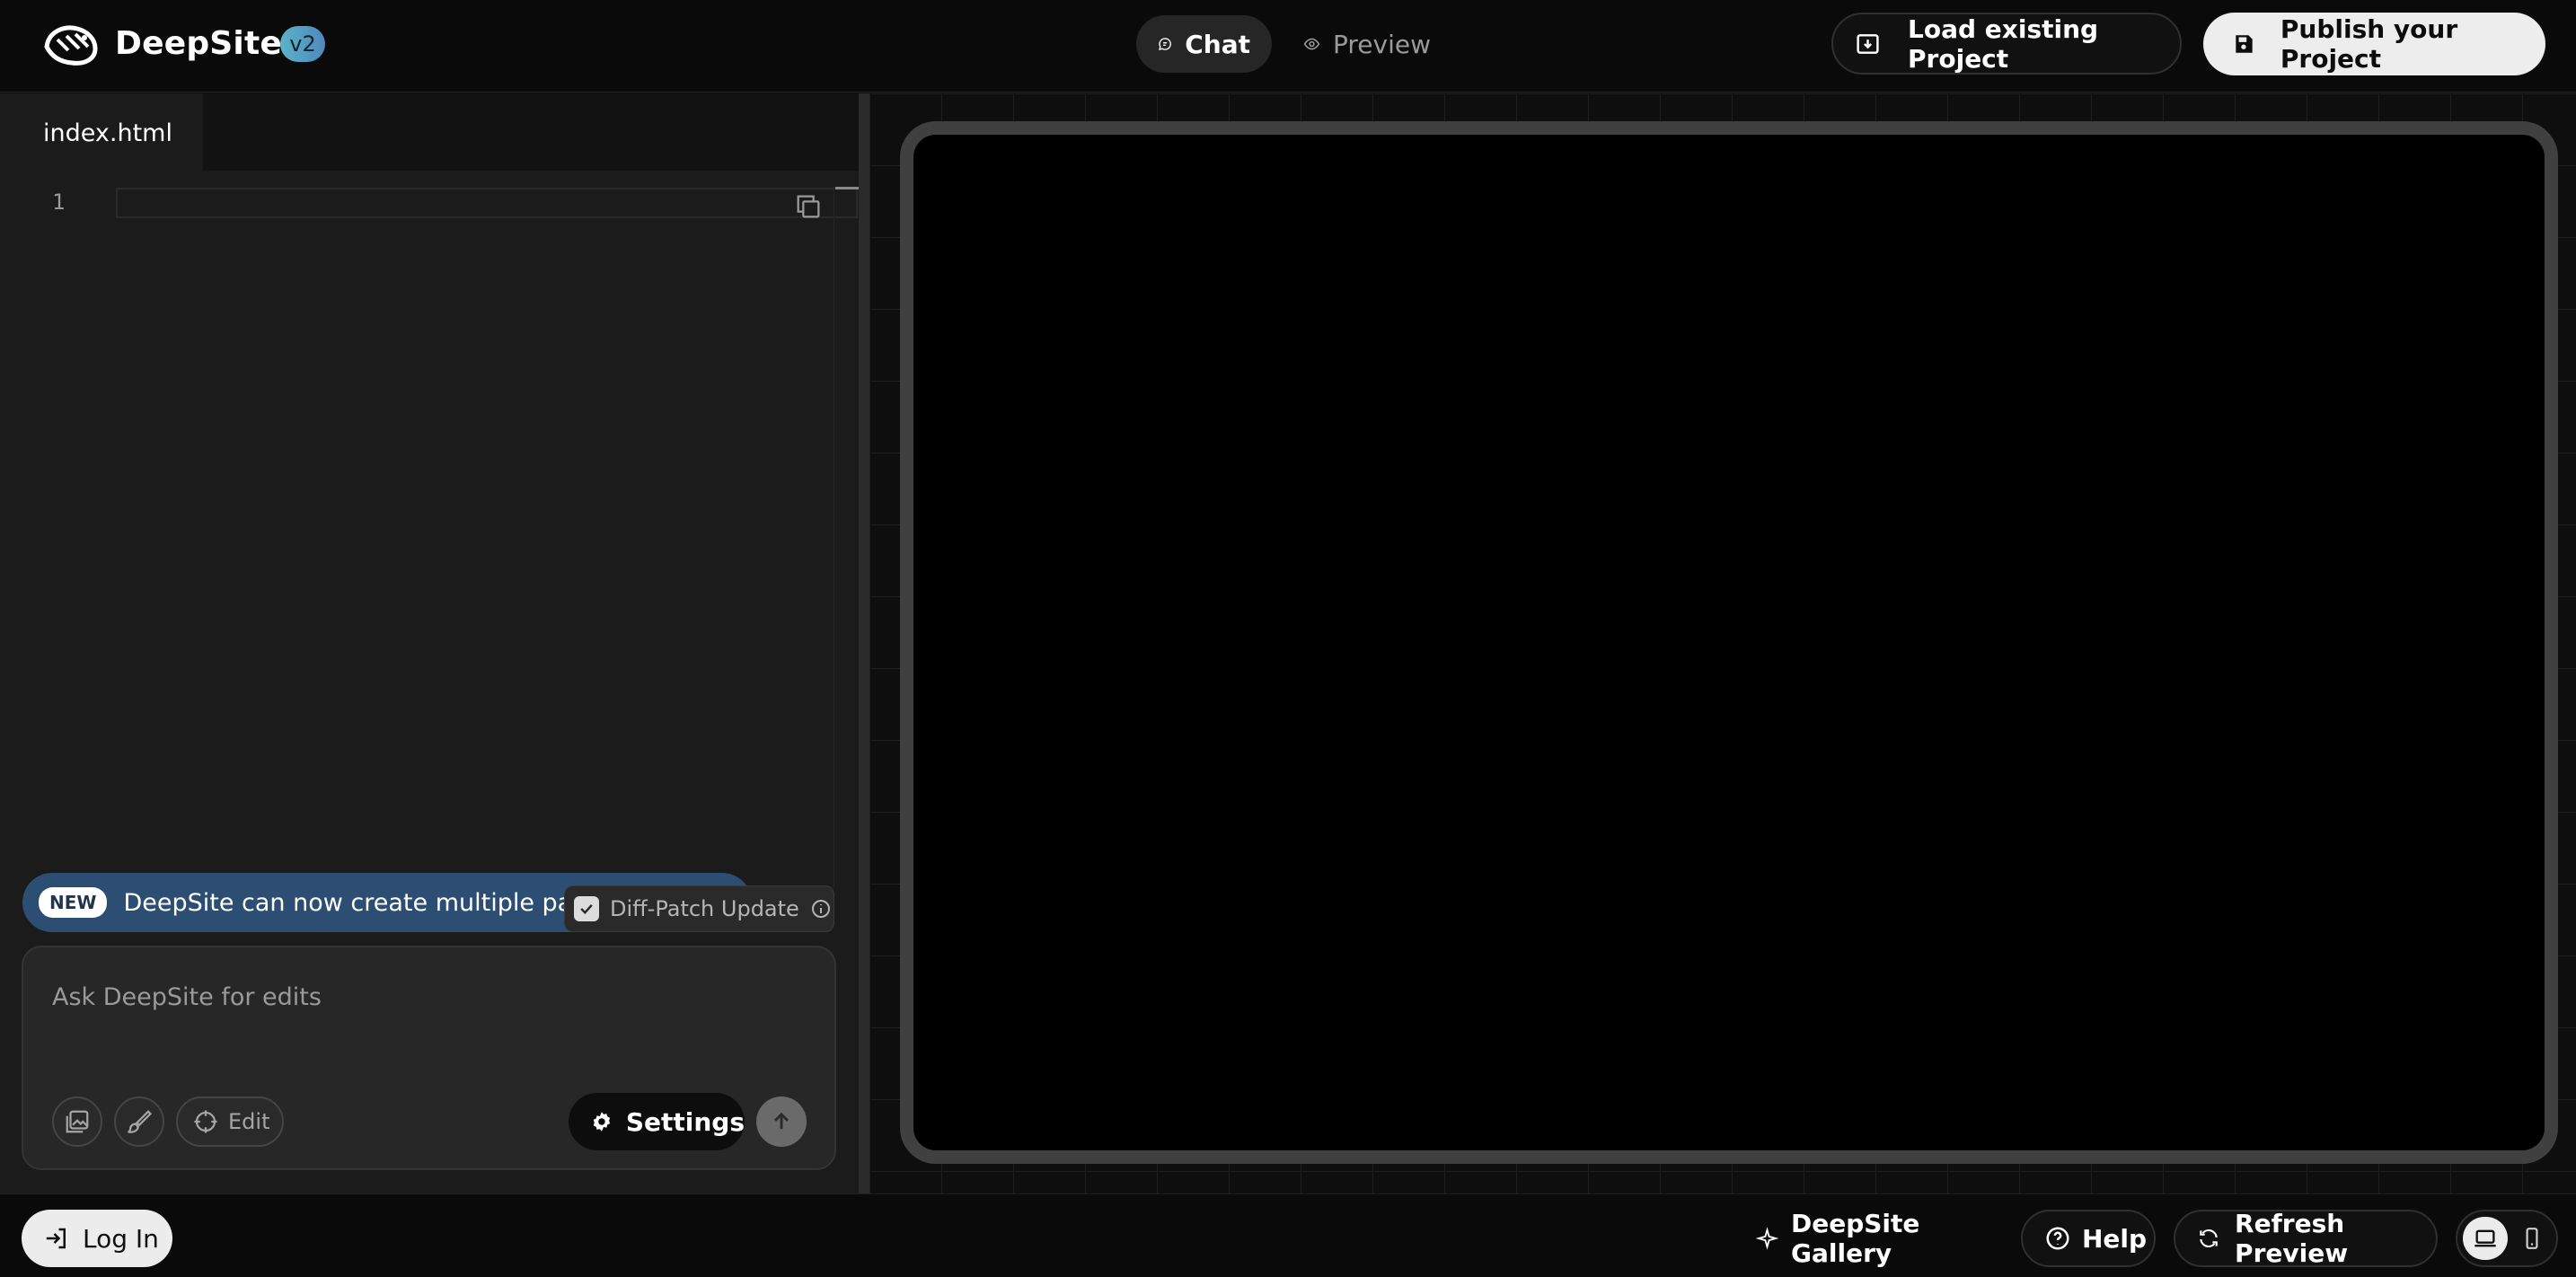 This screenshot has width=2576, height=1277. I want to click on chat-toggle-button: Chat, so click(1204, 44).